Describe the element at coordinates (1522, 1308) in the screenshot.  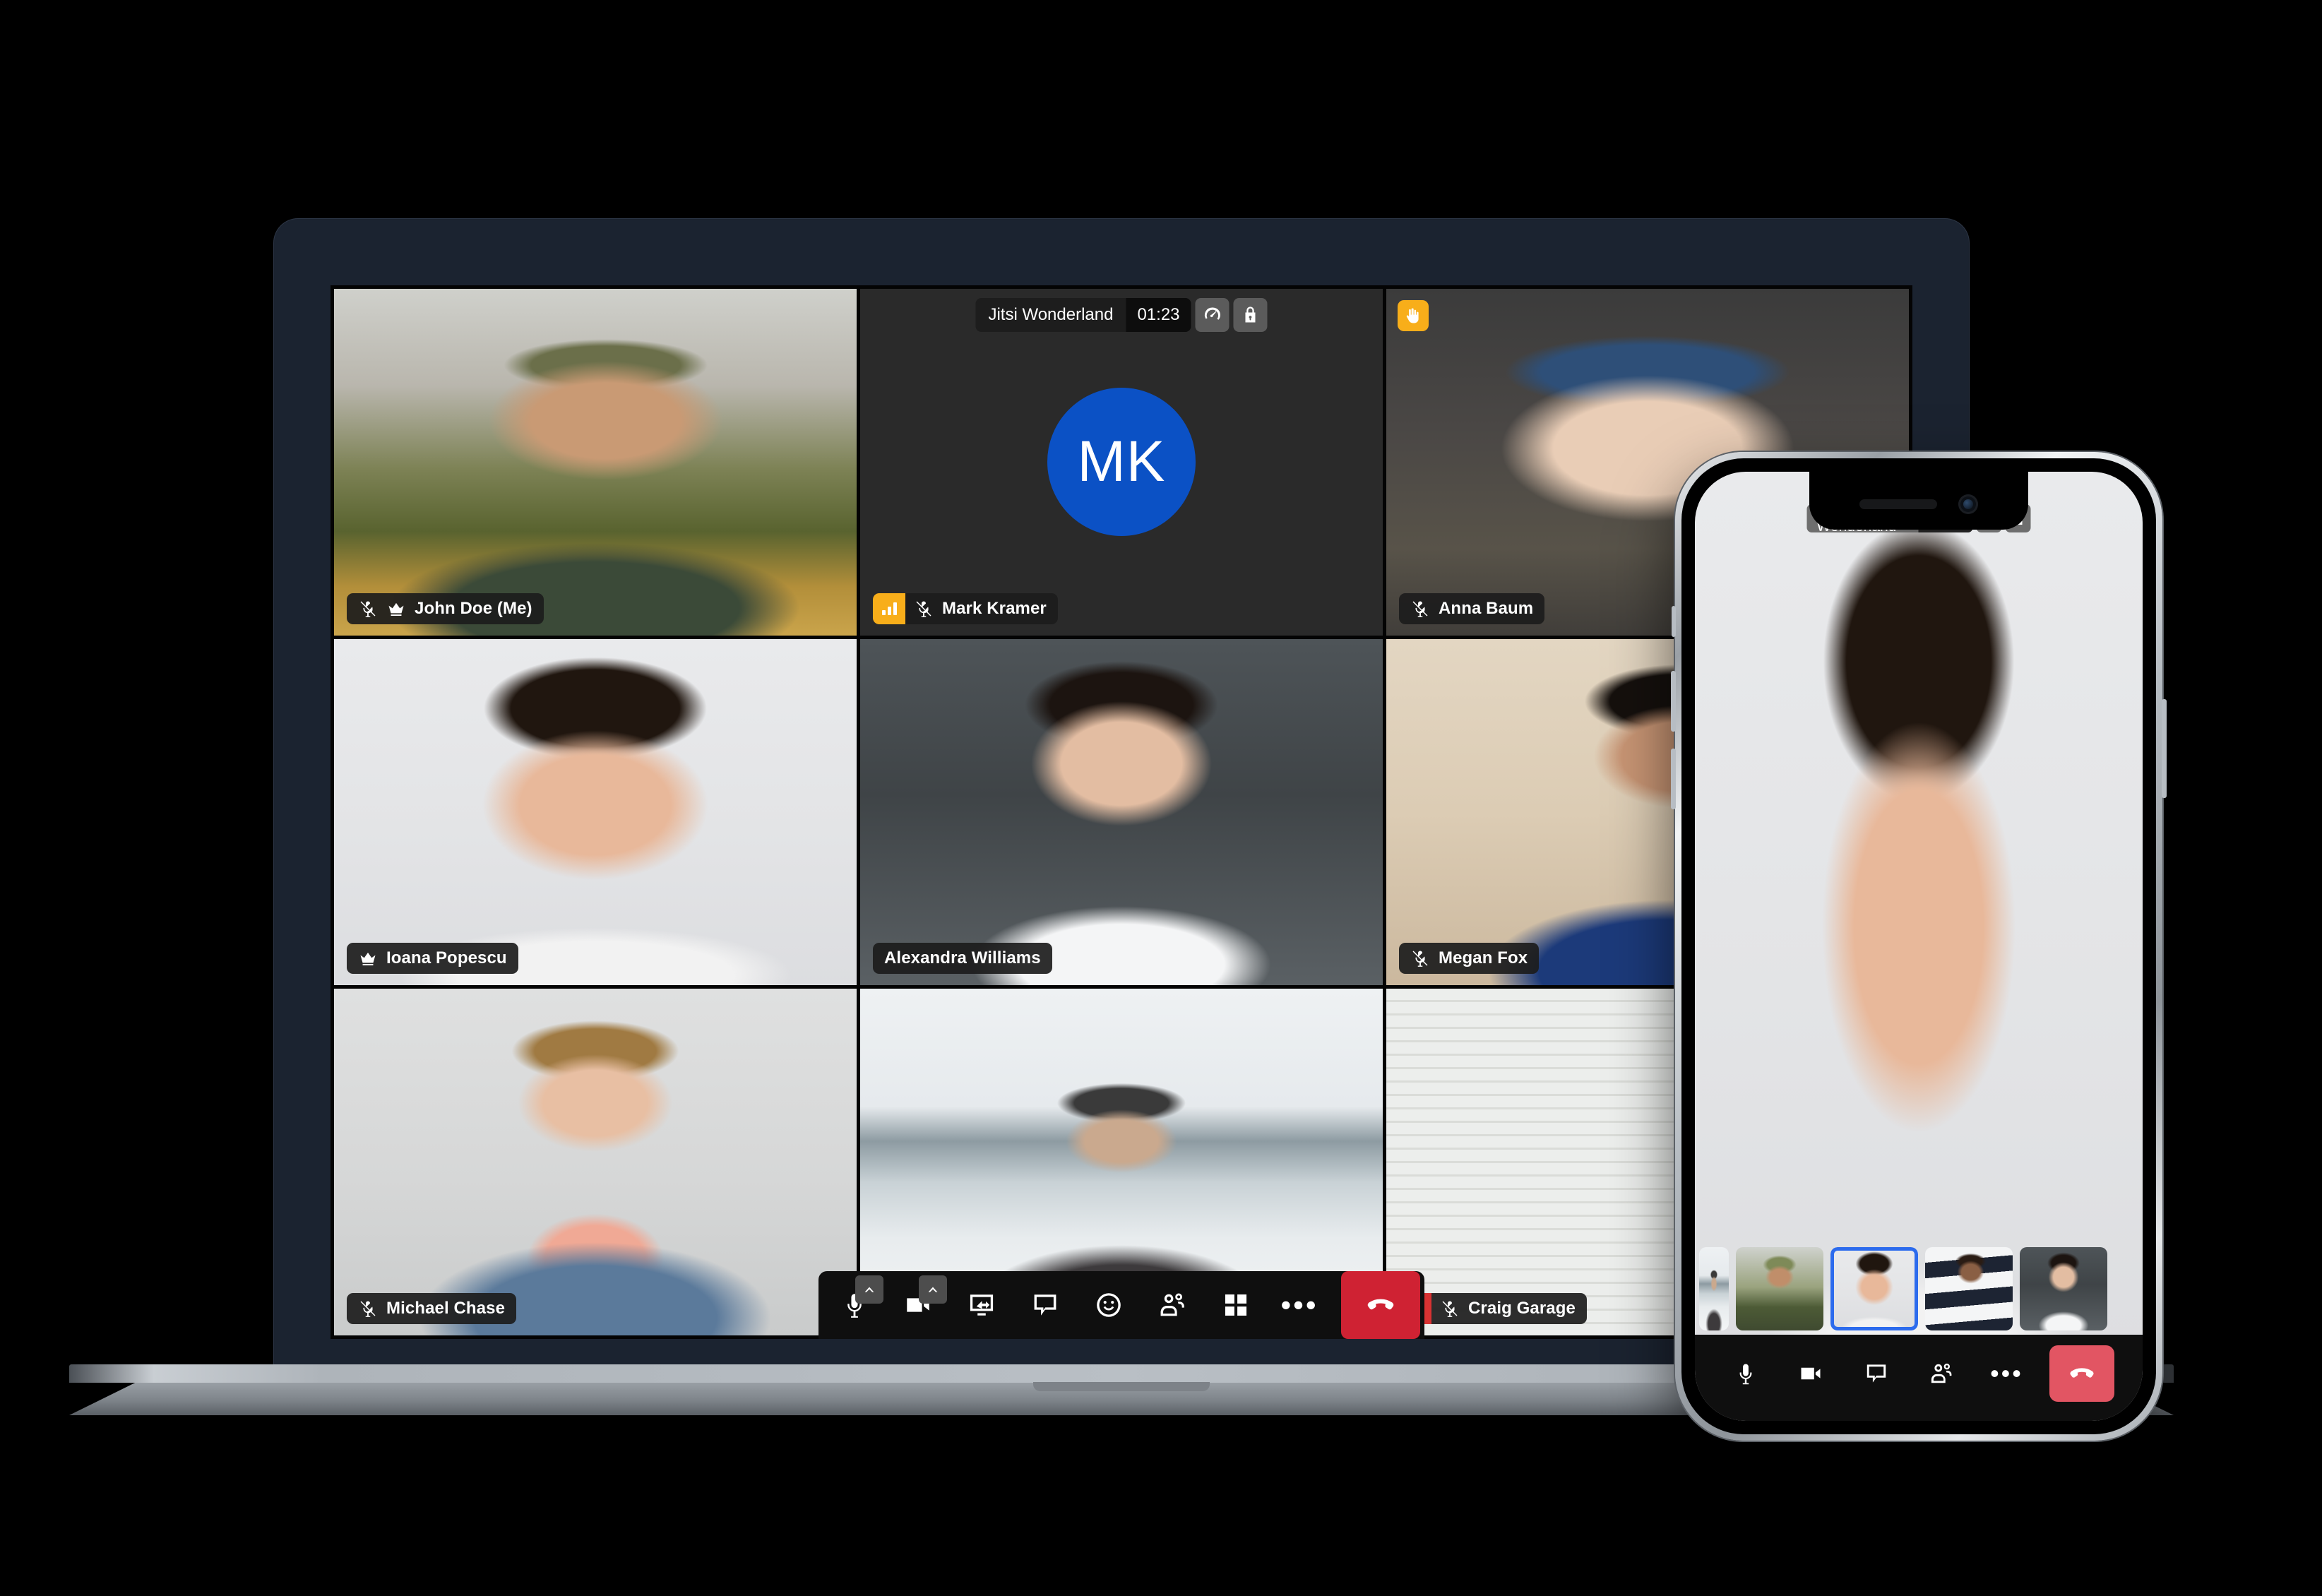
I see `participant-name: Craig Garage` at that location.